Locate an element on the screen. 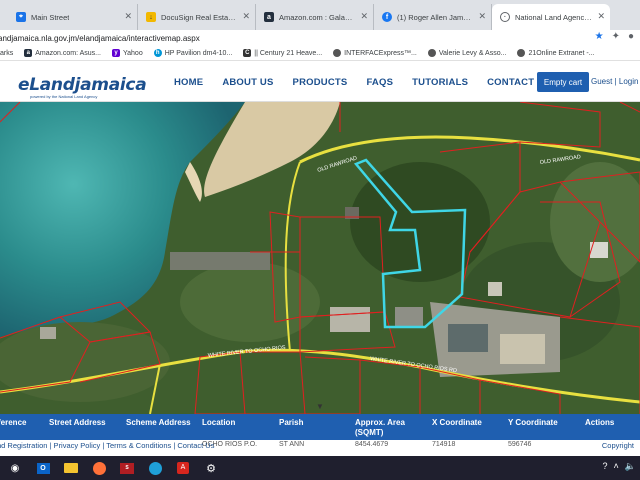 Image resolution: width=640 pixels, height=480 pixels. file-explorer-icon is located at coordinates (71, 468).